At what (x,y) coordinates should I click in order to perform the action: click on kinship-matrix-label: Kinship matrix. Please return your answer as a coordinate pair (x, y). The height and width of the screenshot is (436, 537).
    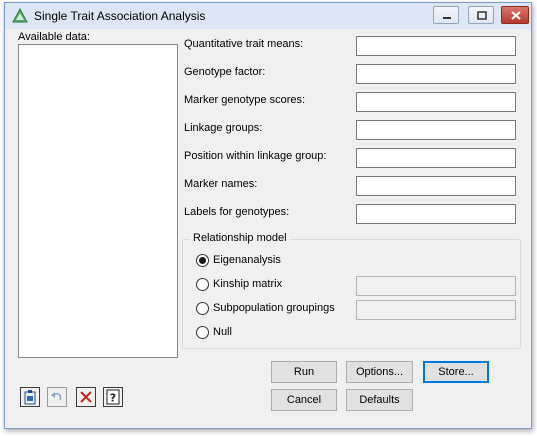
    Looking at the image, I should click on (248, 284).